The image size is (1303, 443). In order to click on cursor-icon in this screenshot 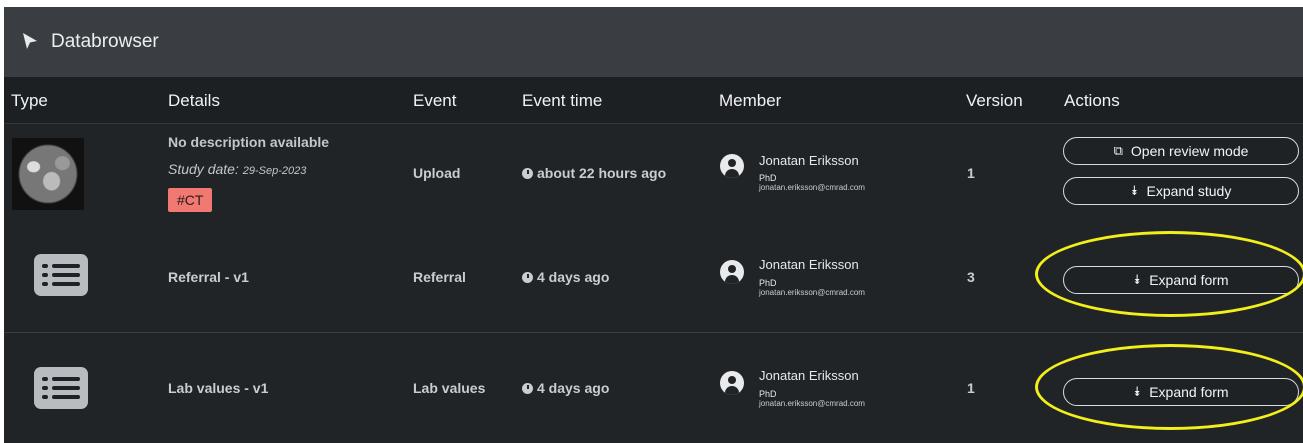, I will do `click(30, 41)`.